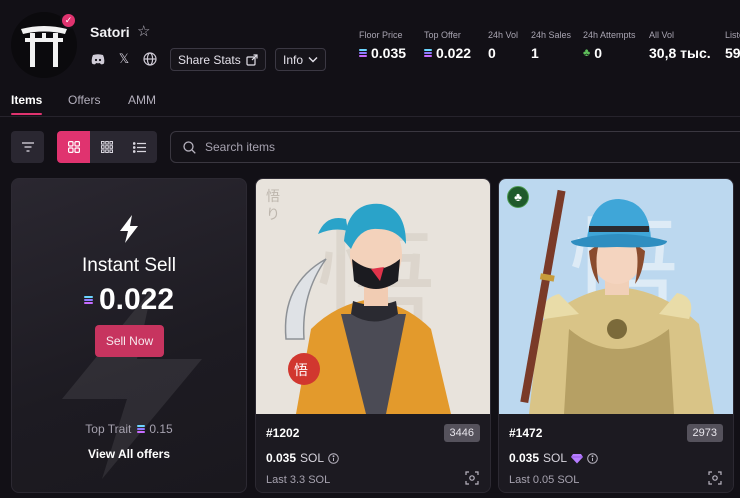 The image size is (740, 498). I want to click on stat-value: 1, so click(535, 53).